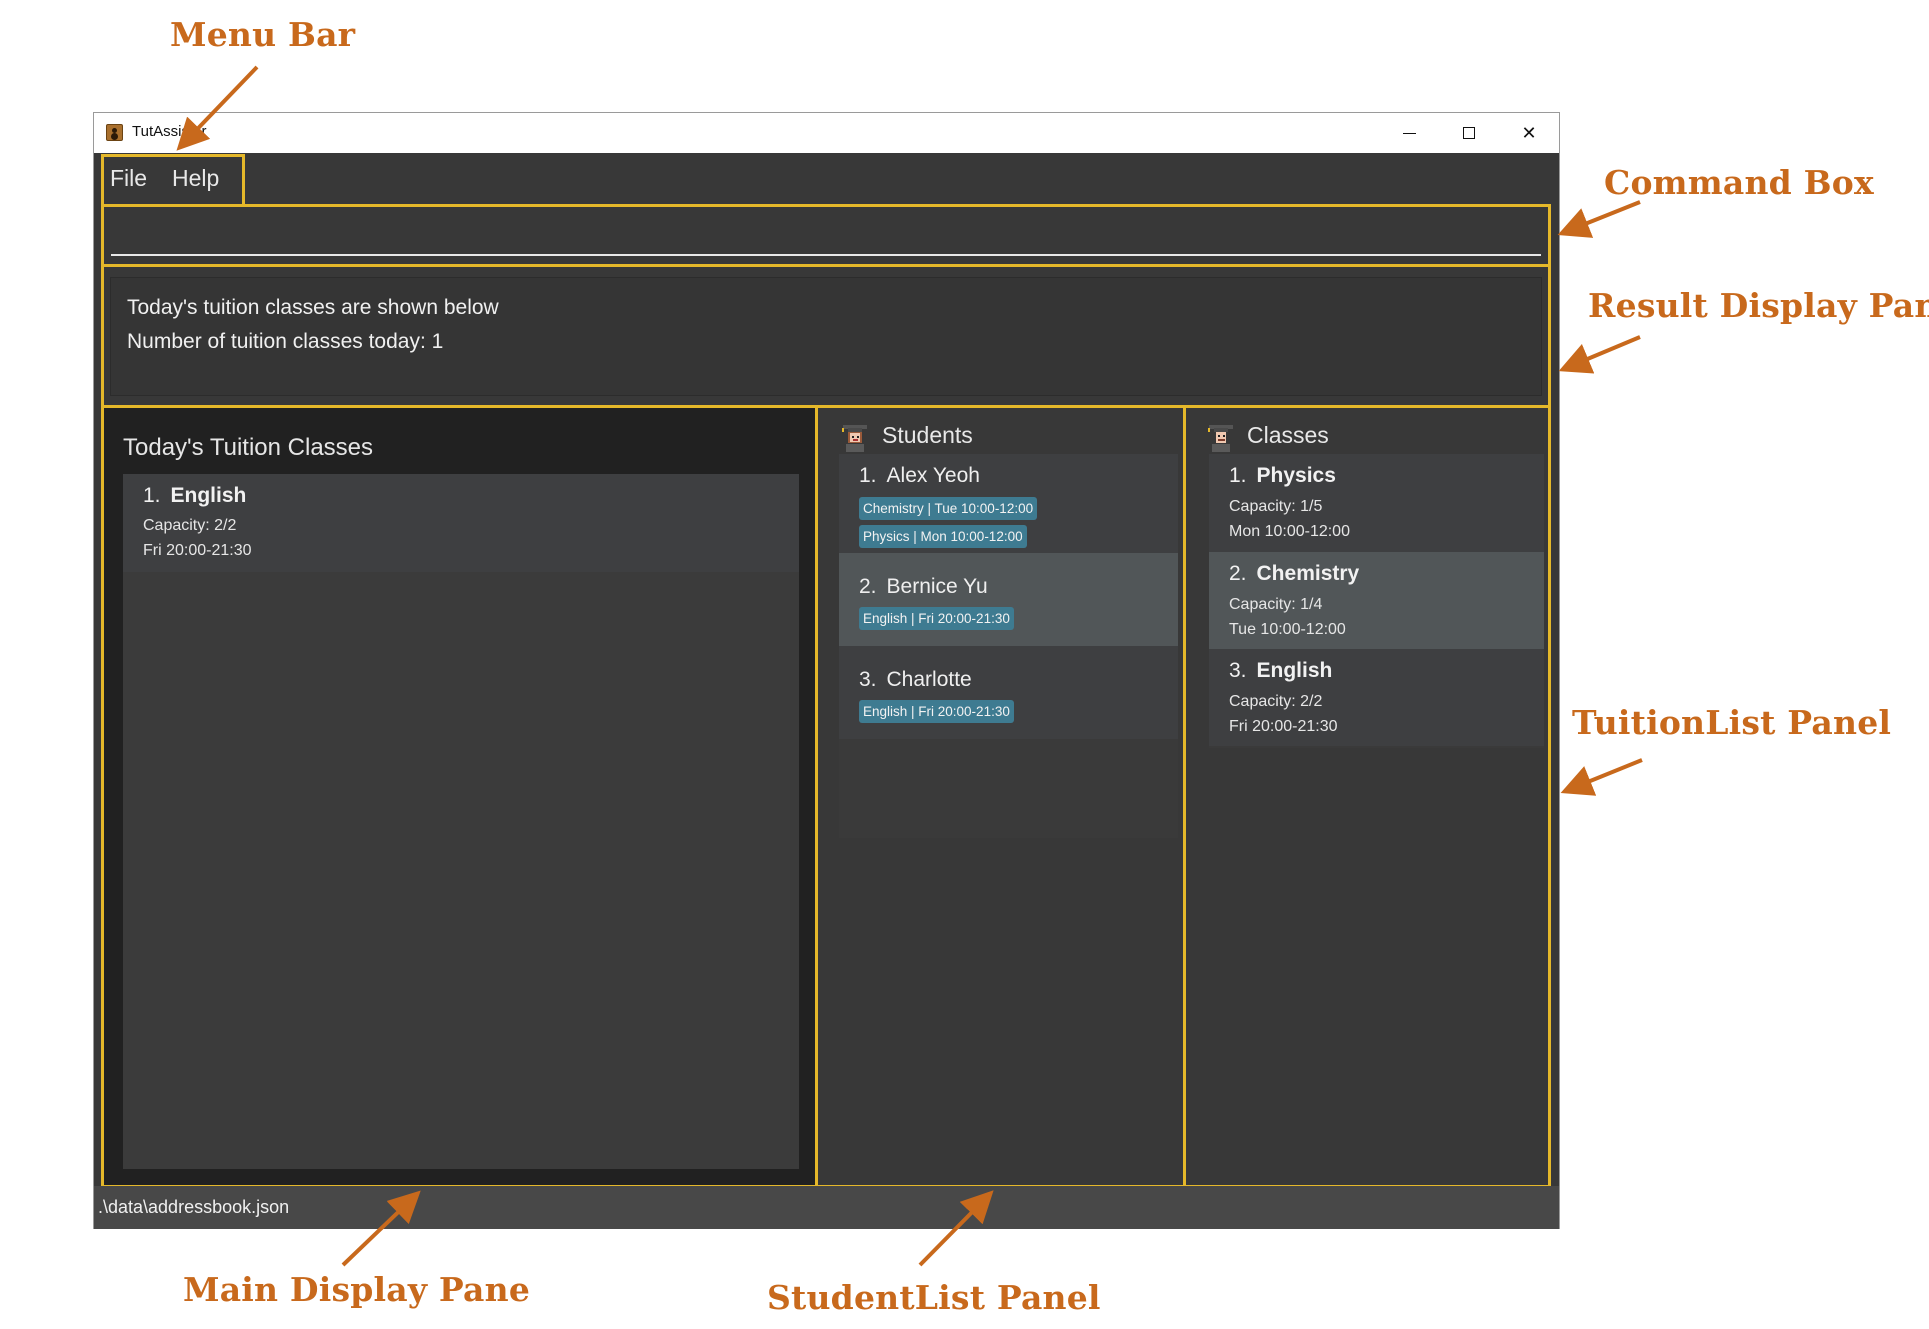  Describe the element at coordinates (934, 1297) in the screenshot. I see `annotation-studentlist-panel: StudentList Panel` at that location.